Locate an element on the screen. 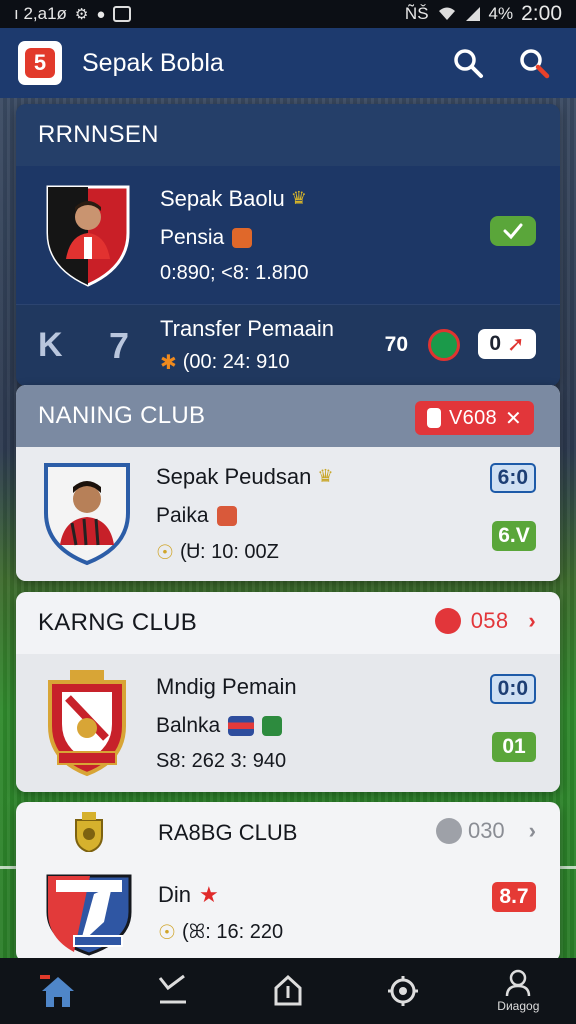 The image size is (576, 1024). section-header: NANING CLUB V608 ✕ is located at coordinates (288, 416).